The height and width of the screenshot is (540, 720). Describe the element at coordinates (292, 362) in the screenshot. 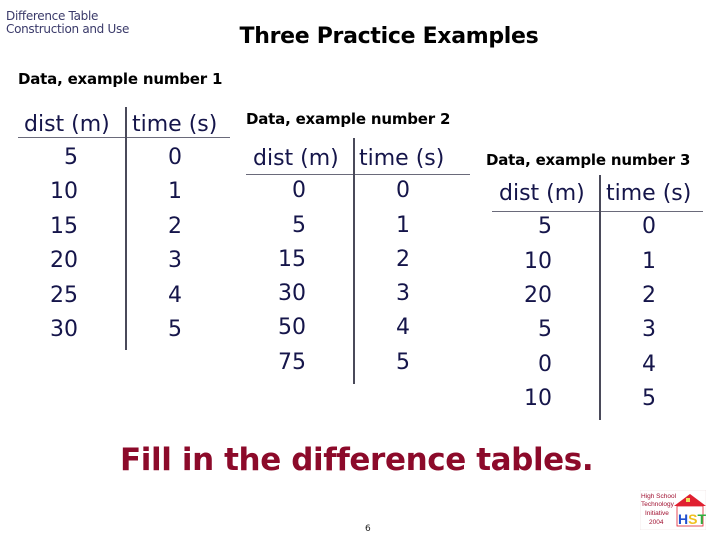

I see `table-cell: 75` at that location.